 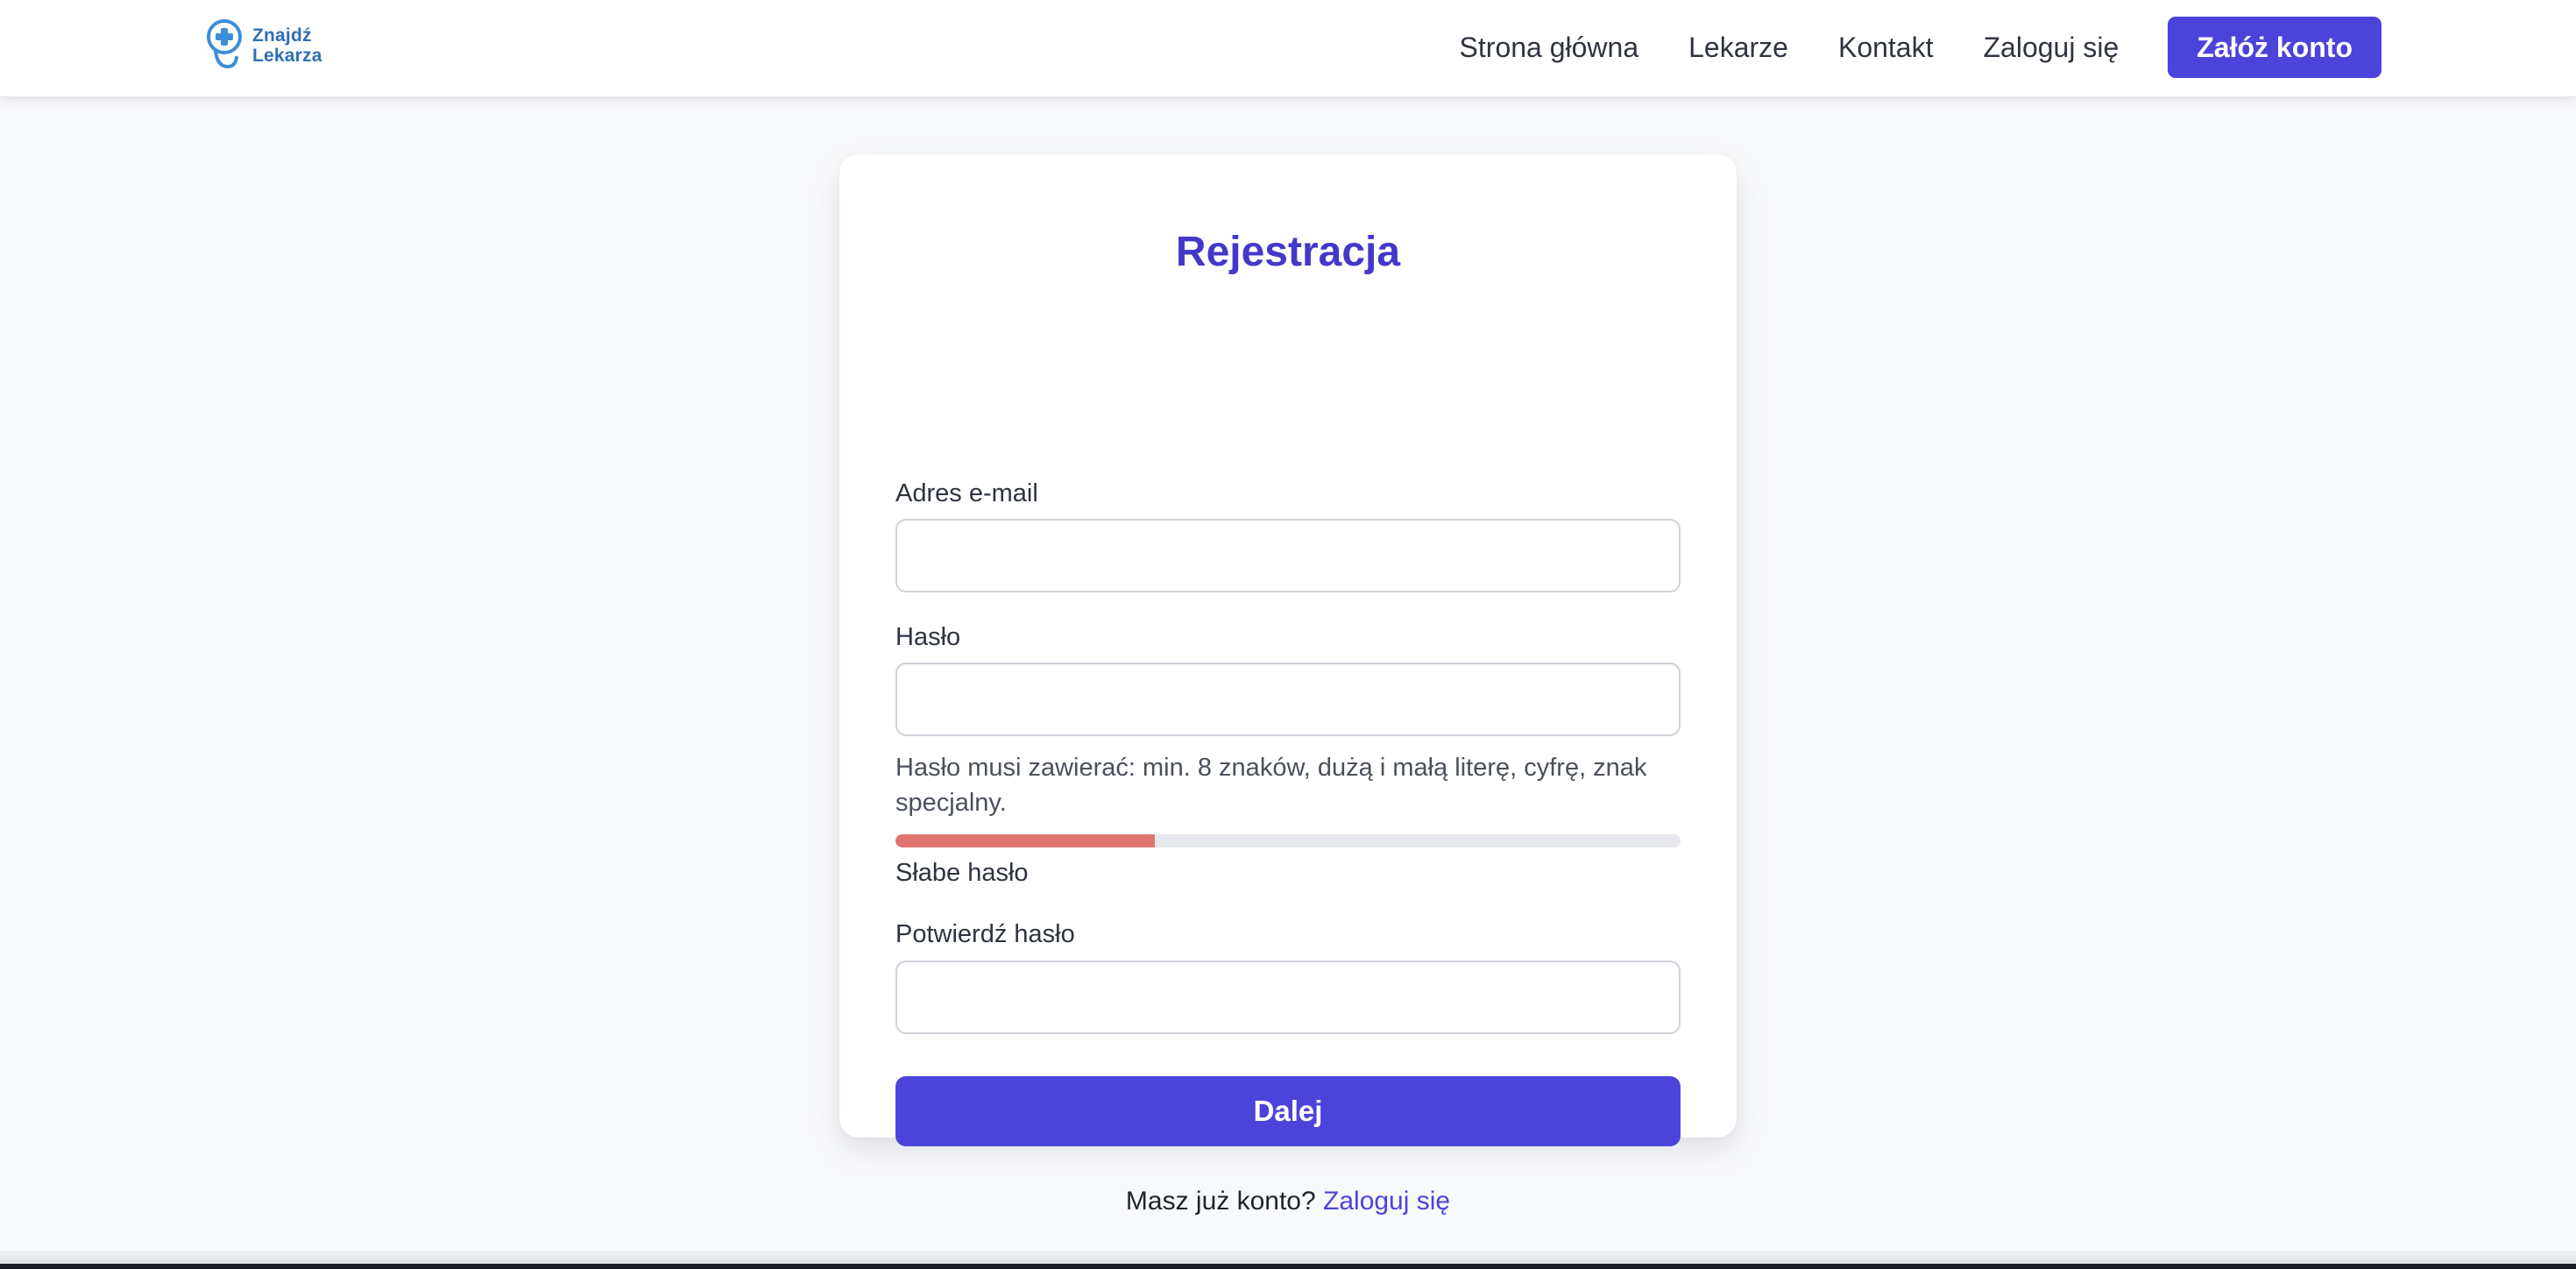 I want to click on logo-line-2: Lekarza, so click(x=287, y=56).